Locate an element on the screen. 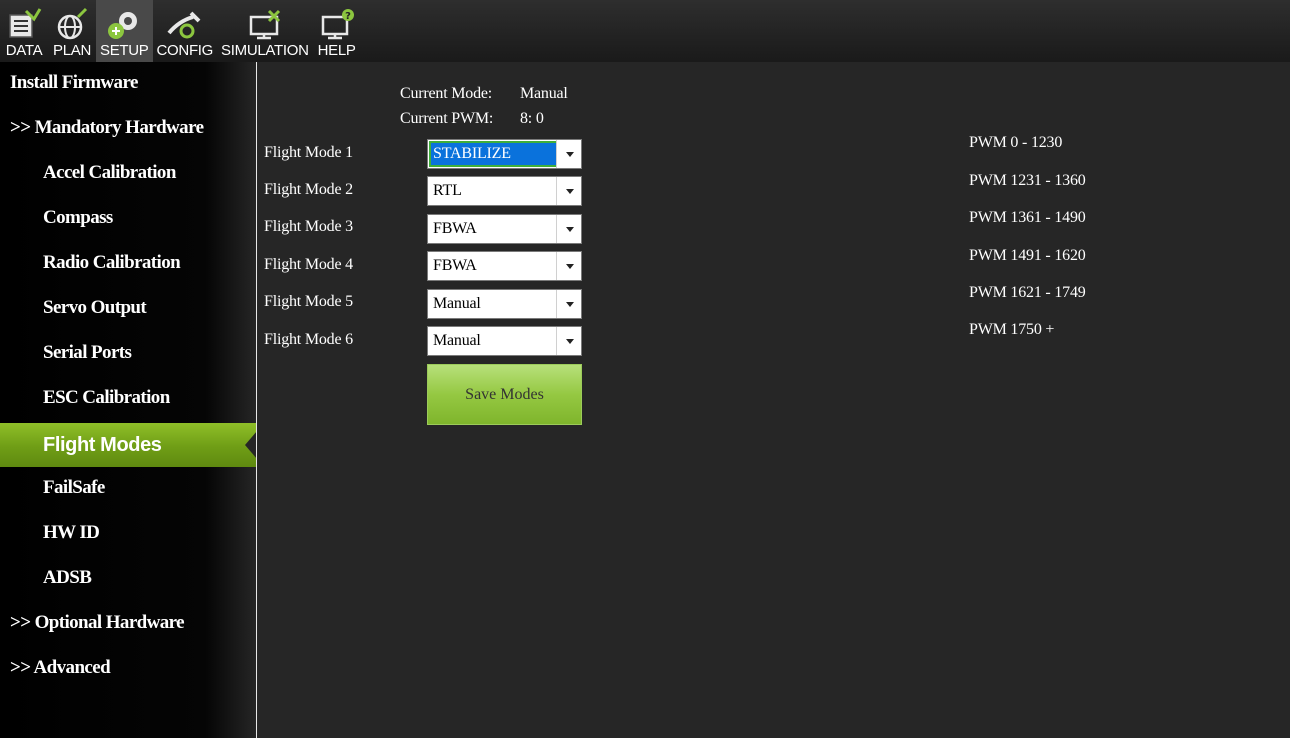 The image size is (1290, 738). flight-mode-4-label: Flight Mode 4 is located at coordinates (308, 264).